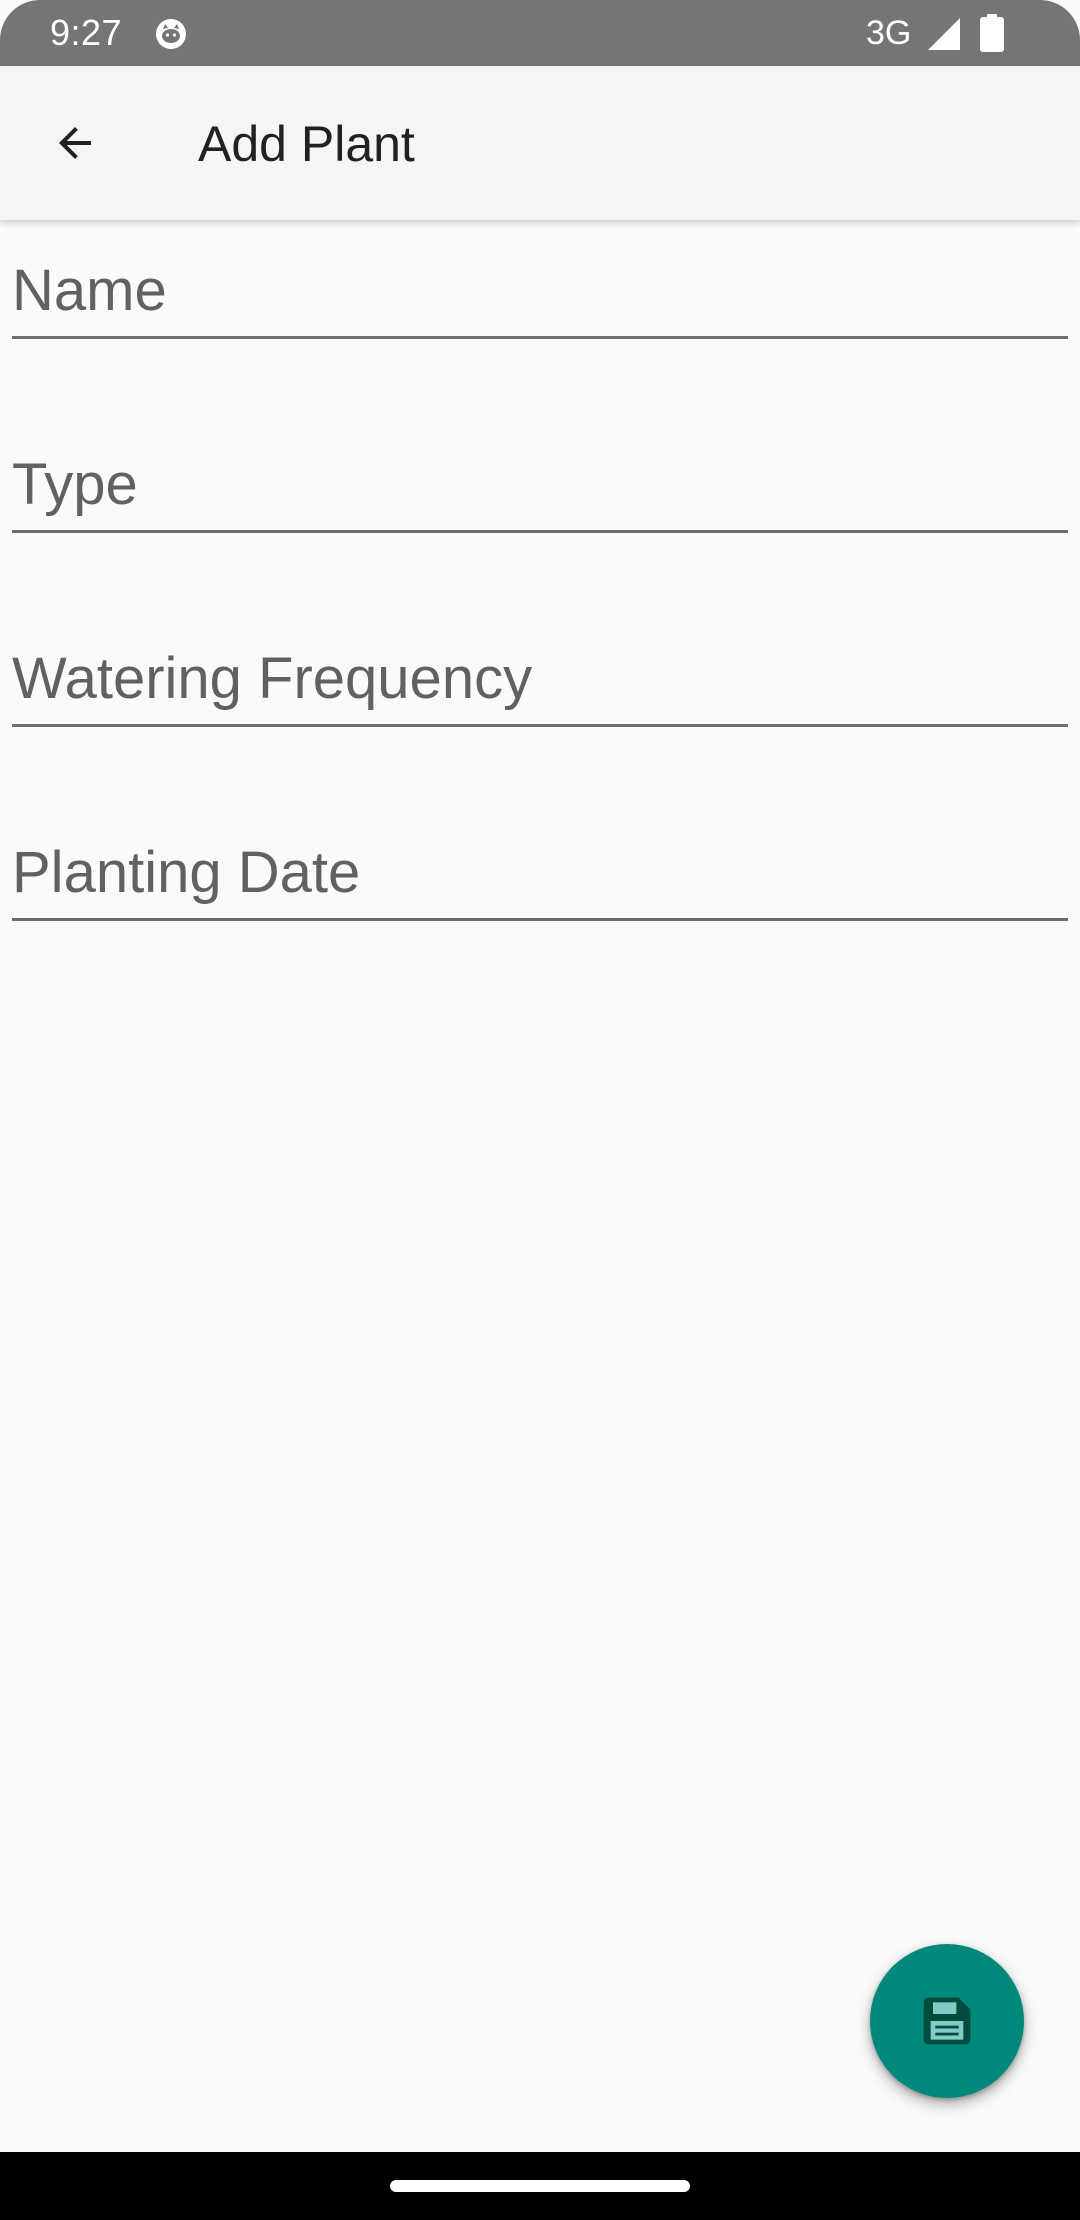  What do you see at coordinates (86, 32) in the screenshot?
I see `status-time: 9:27` at bounding box center [86, 32].